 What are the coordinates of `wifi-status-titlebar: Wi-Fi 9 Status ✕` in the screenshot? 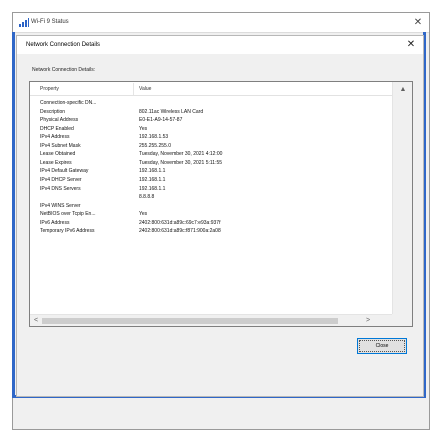 It's located at (221, 23).